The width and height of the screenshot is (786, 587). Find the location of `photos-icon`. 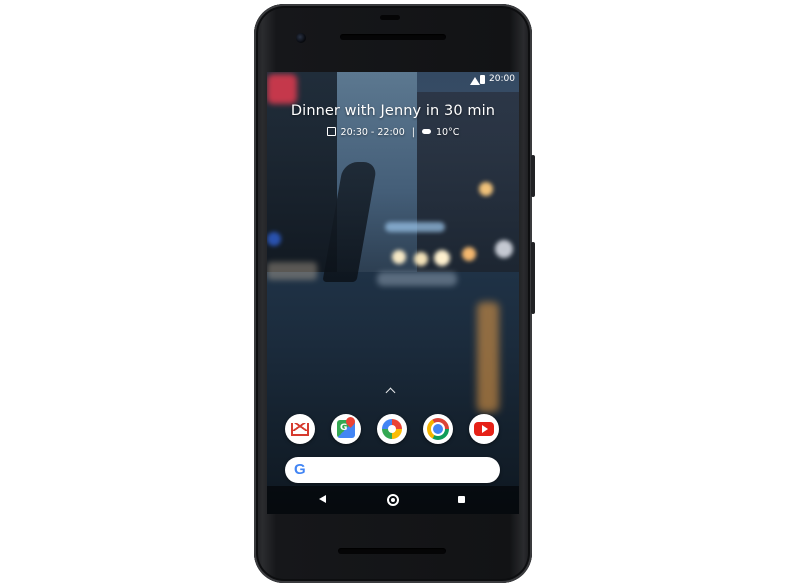

photos-icon is located at coordinates (392, 429).